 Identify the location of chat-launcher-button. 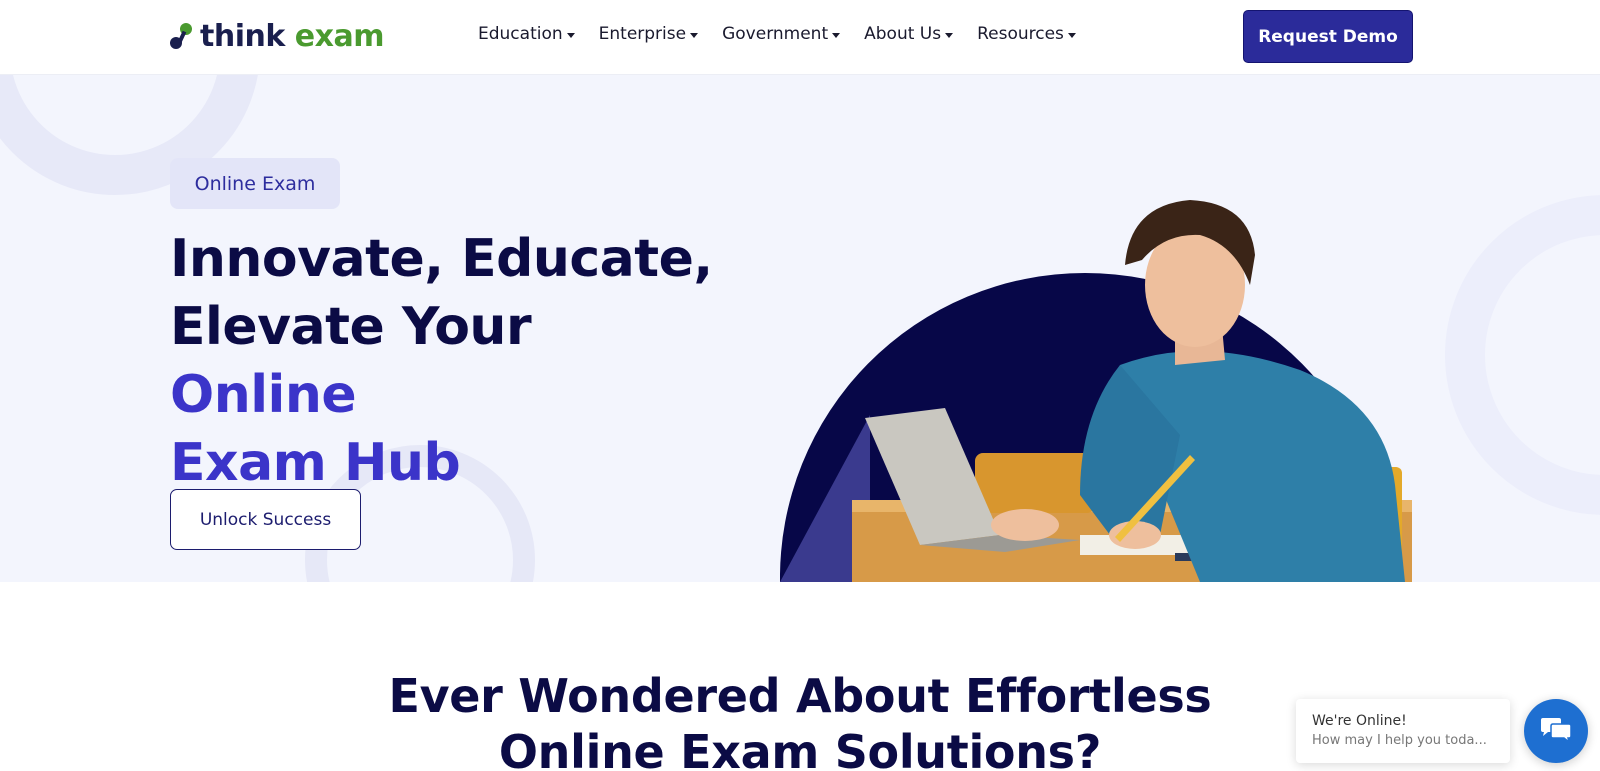
(1556, 731).